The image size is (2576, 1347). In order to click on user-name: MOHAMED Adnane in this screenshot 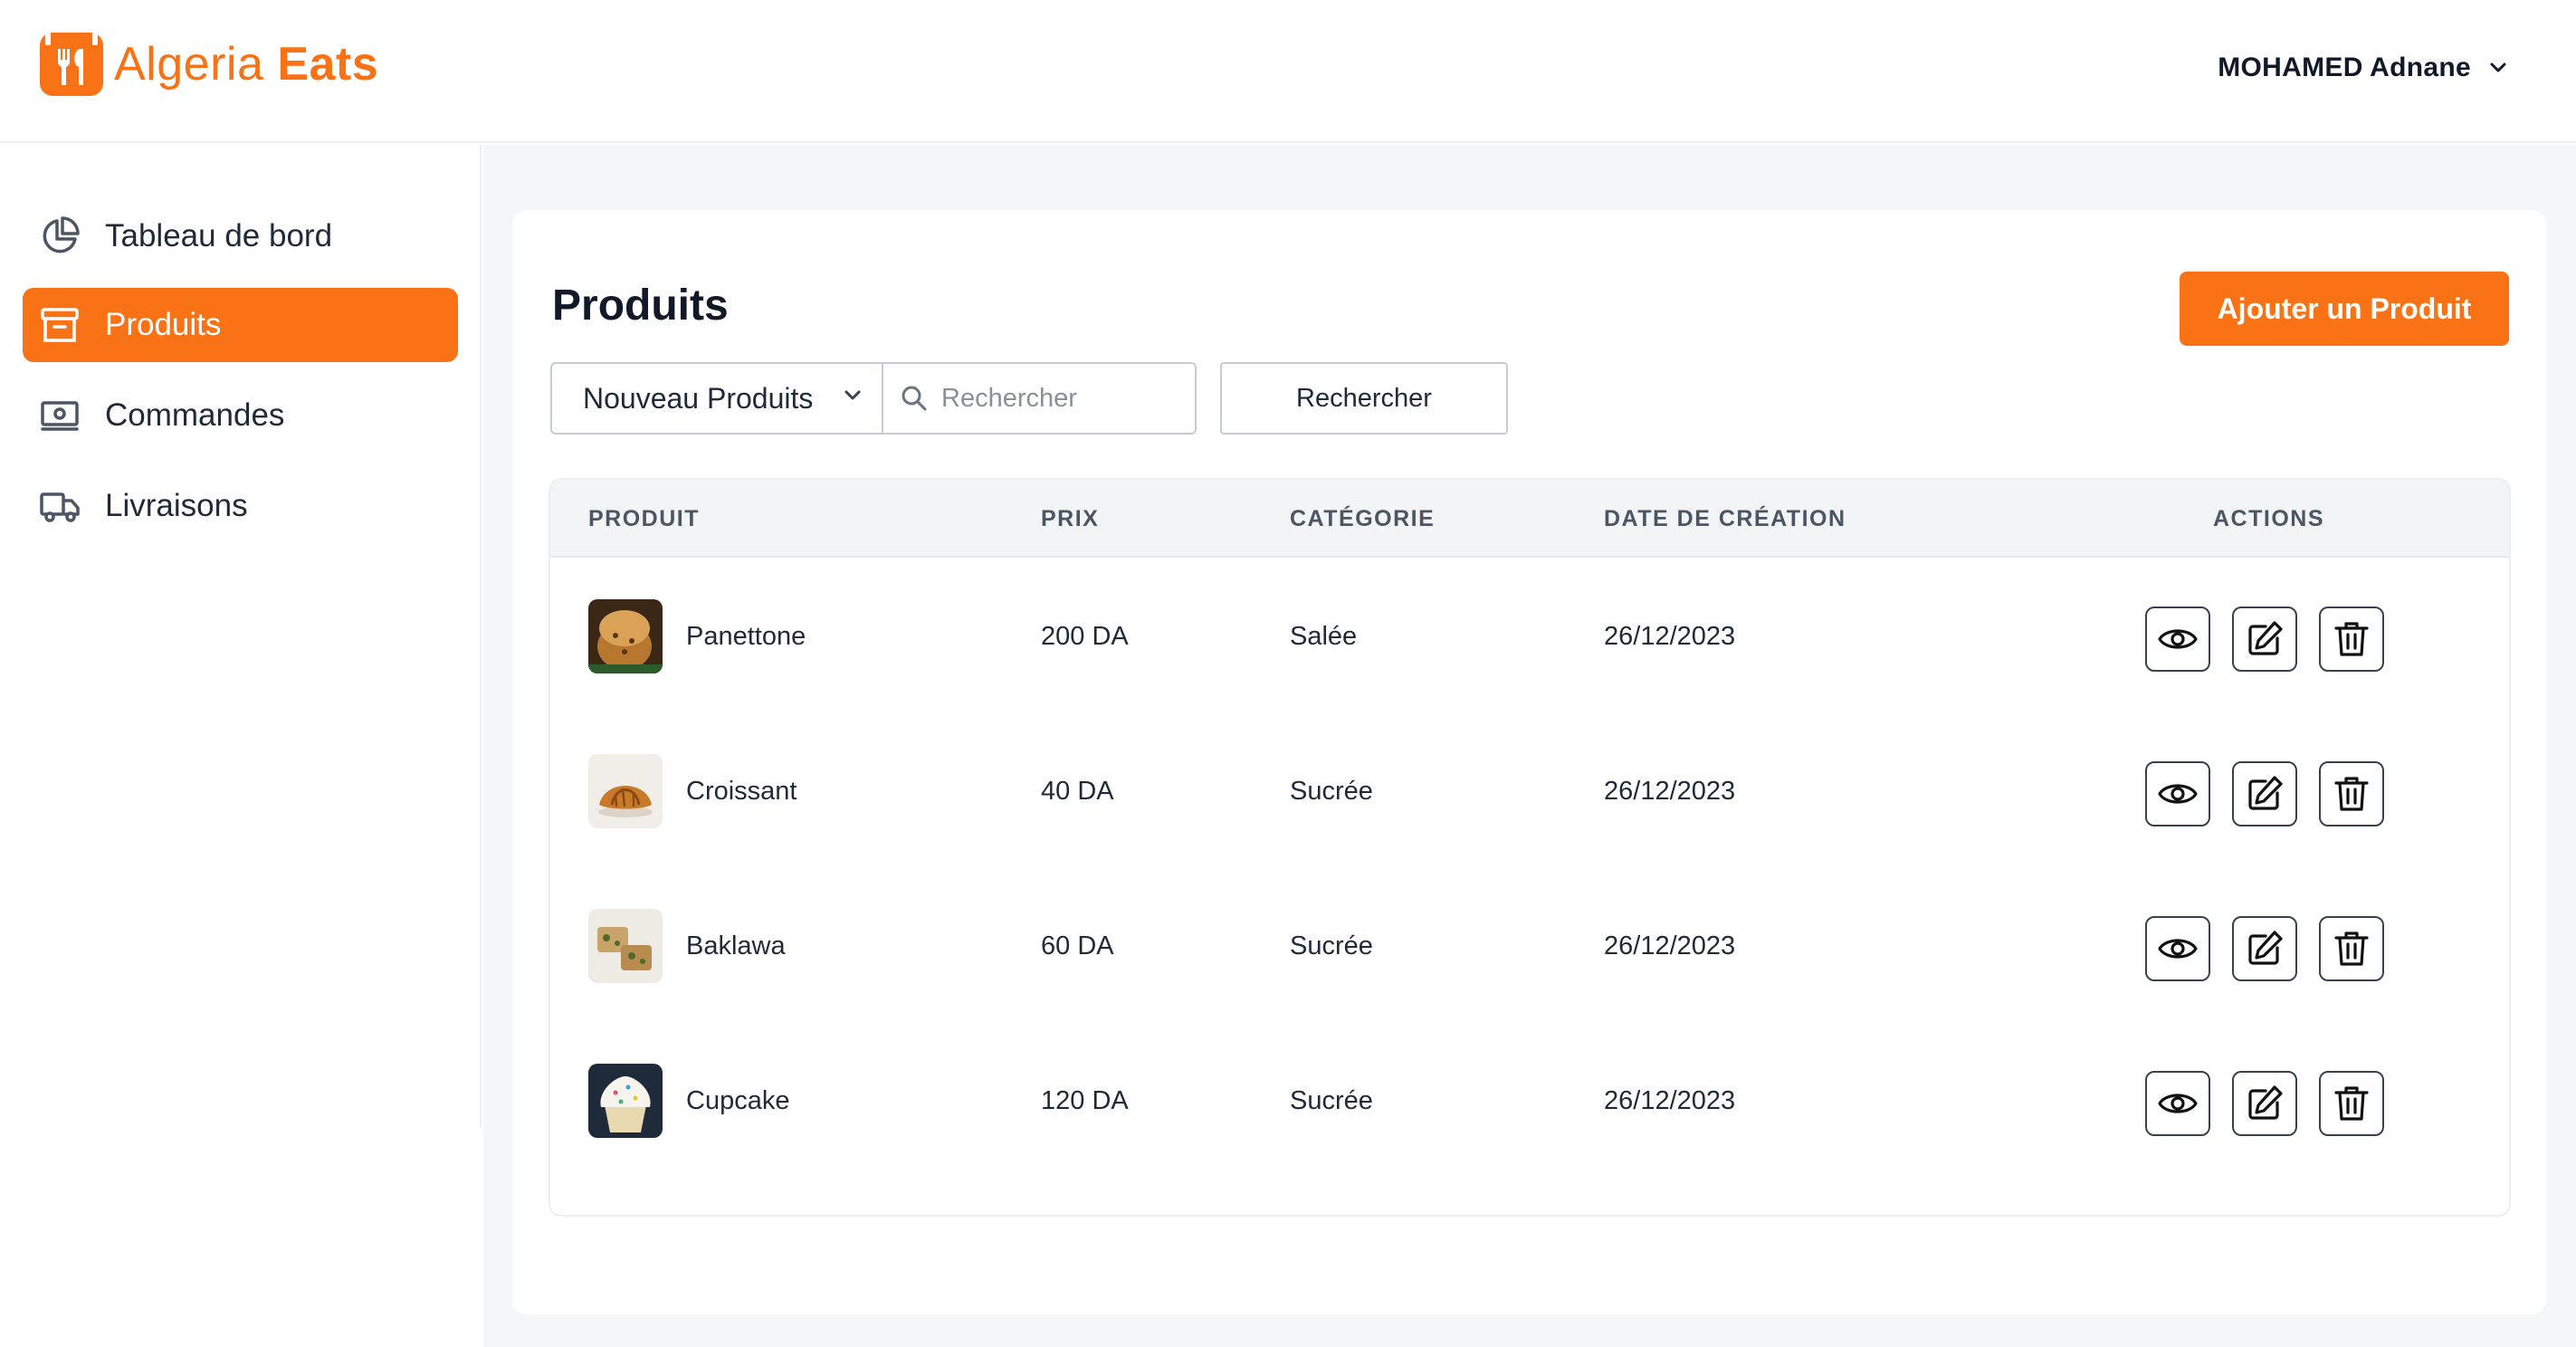, I will do `click(2345, 67)`.